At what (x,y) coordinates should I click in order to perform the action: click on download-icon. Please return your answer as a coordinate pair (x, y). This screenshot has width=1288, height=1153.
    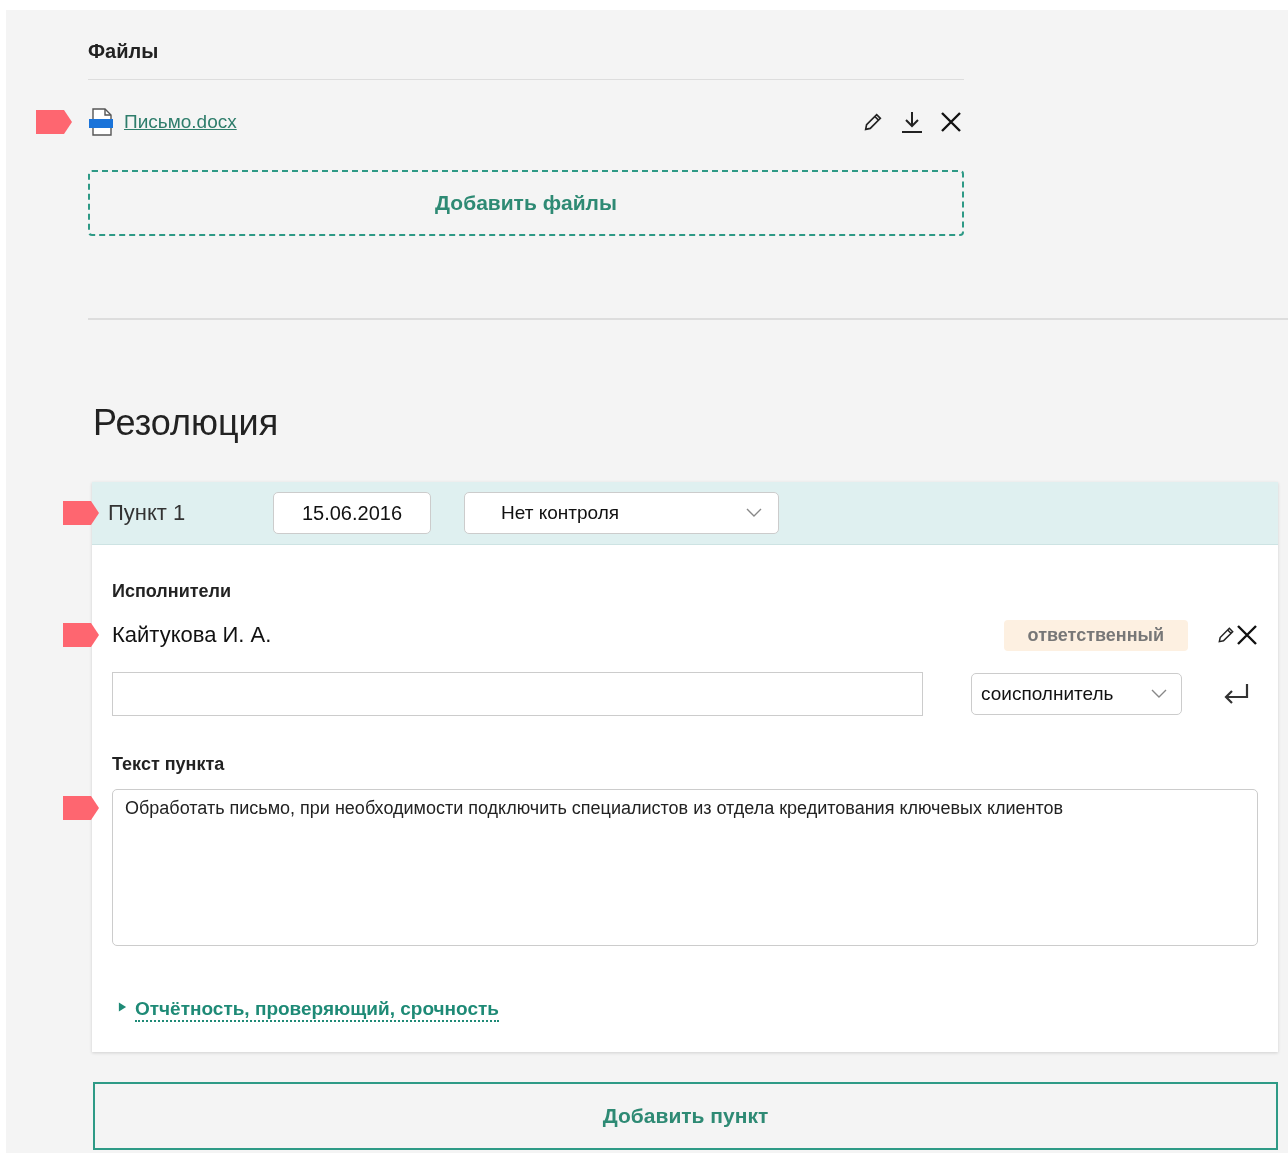
    Looking at the image, I should click on (912, 122).